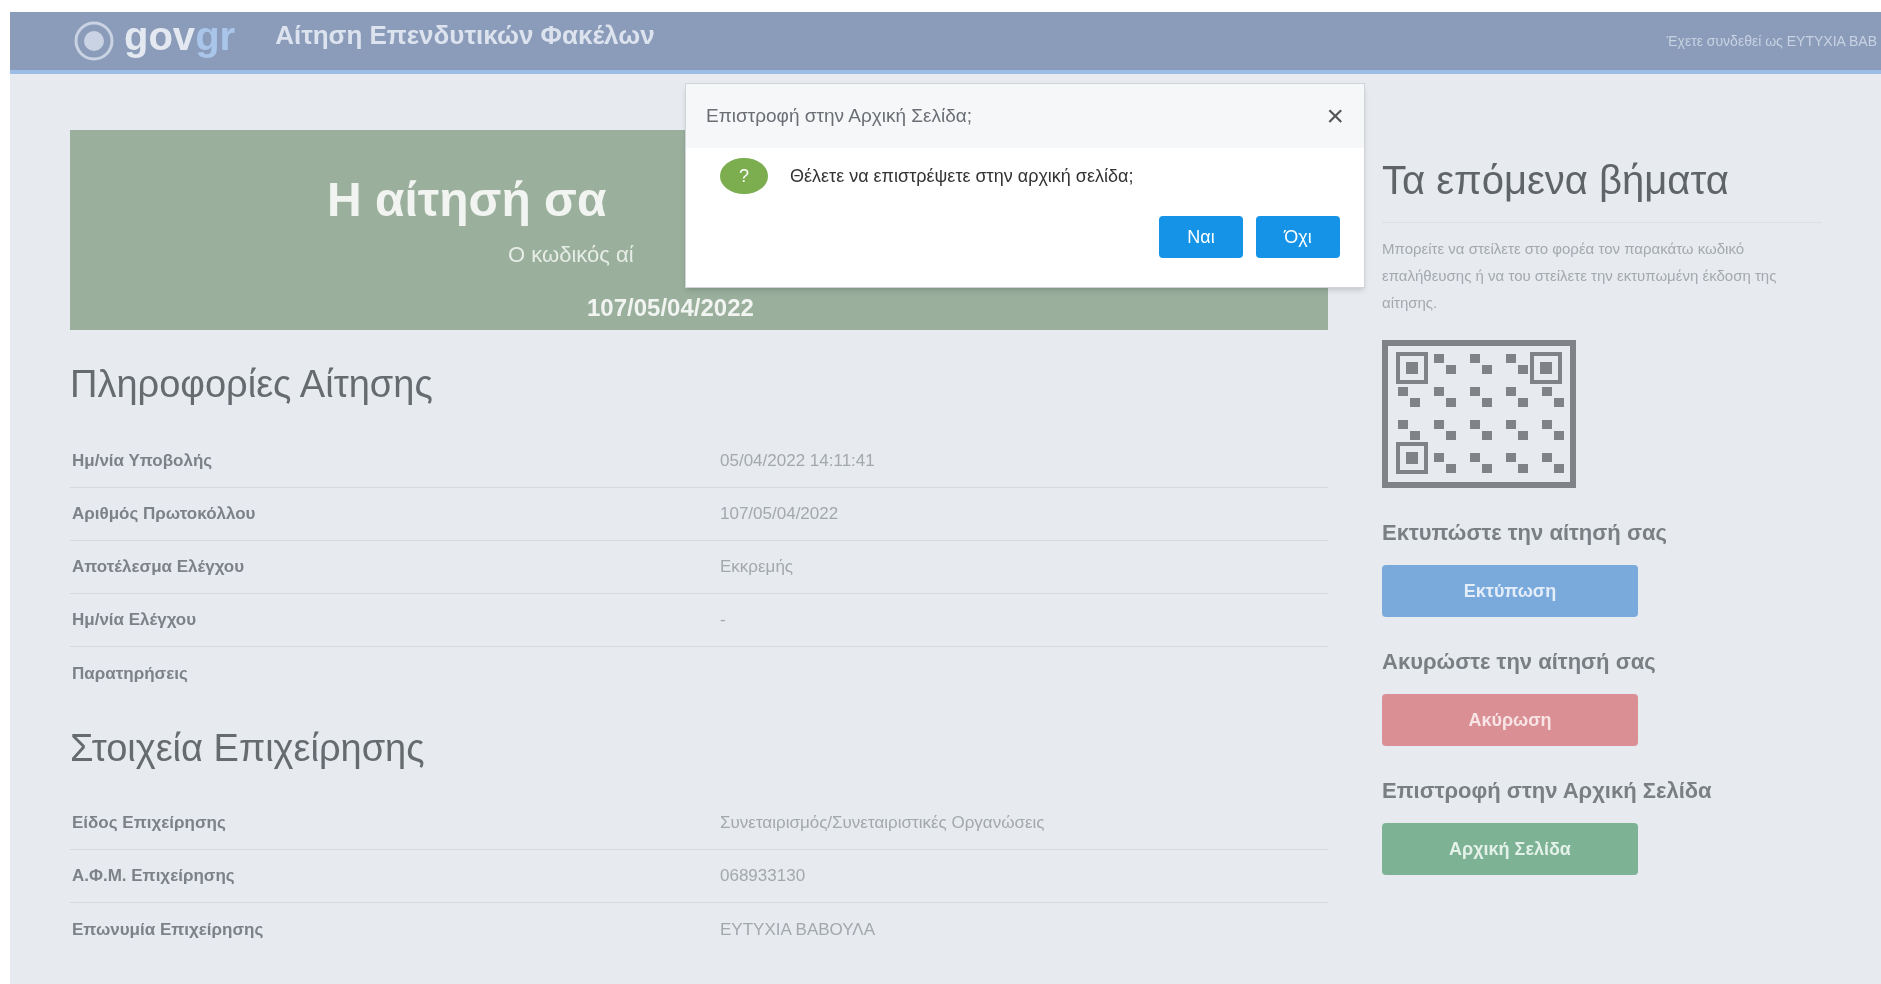  I want to click on field-label: Επωνυμία Επιχείρησης, so click(168, 929).